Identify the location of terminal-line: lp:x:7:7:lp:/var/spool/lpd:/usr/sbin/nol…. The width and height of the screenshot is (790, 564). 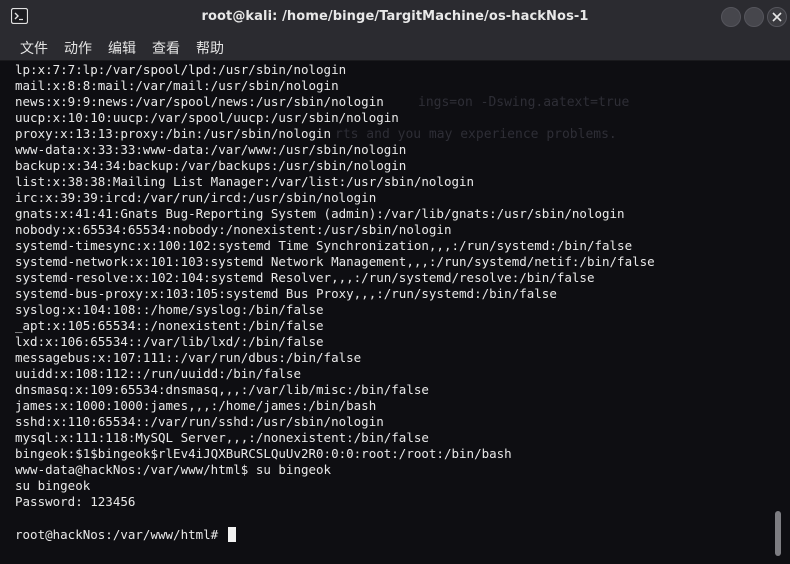
(181, 69).